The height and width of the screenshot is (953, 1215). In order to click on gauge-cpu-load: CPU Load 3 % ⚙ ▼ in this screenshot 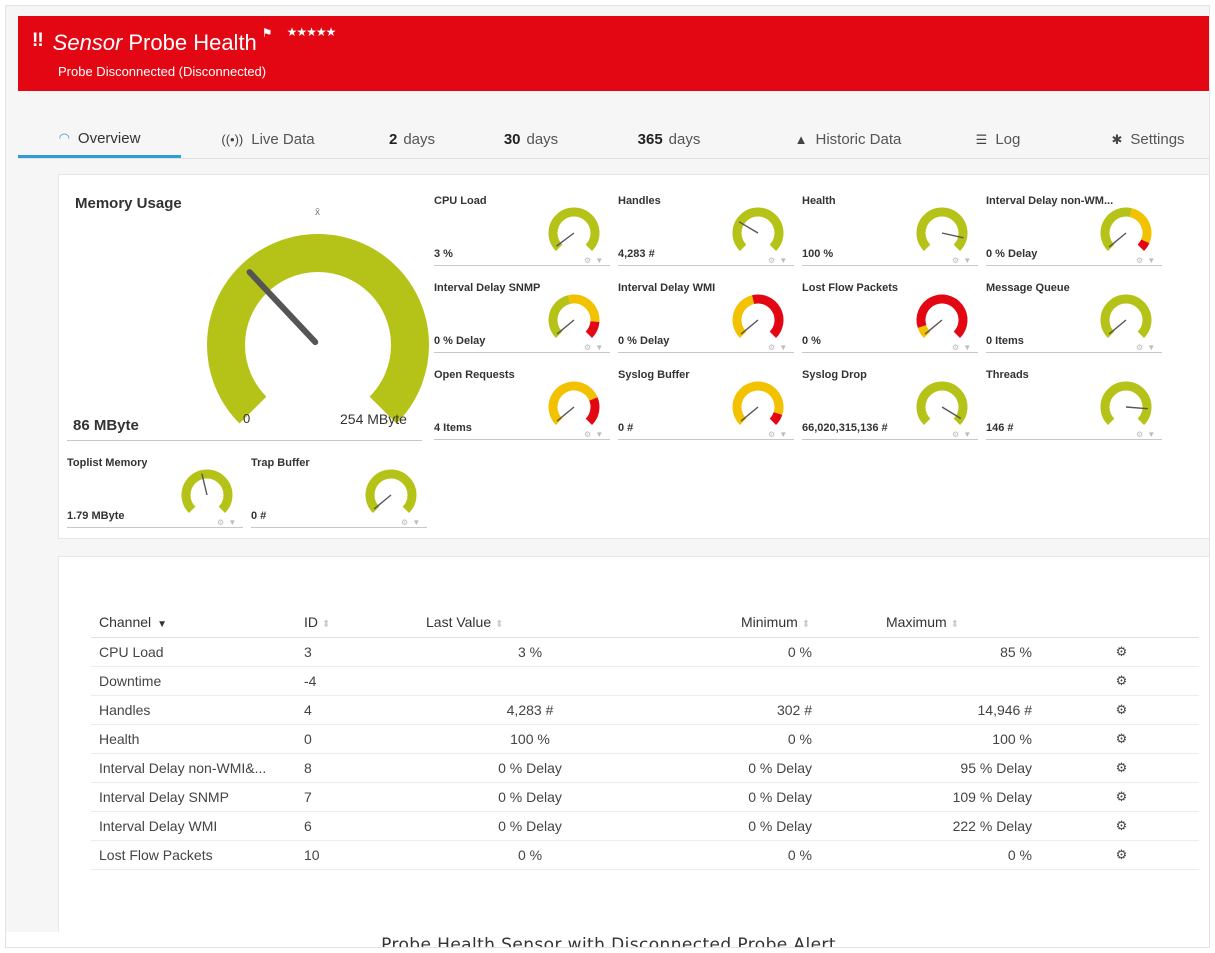, I will do `click(522, 232)`.